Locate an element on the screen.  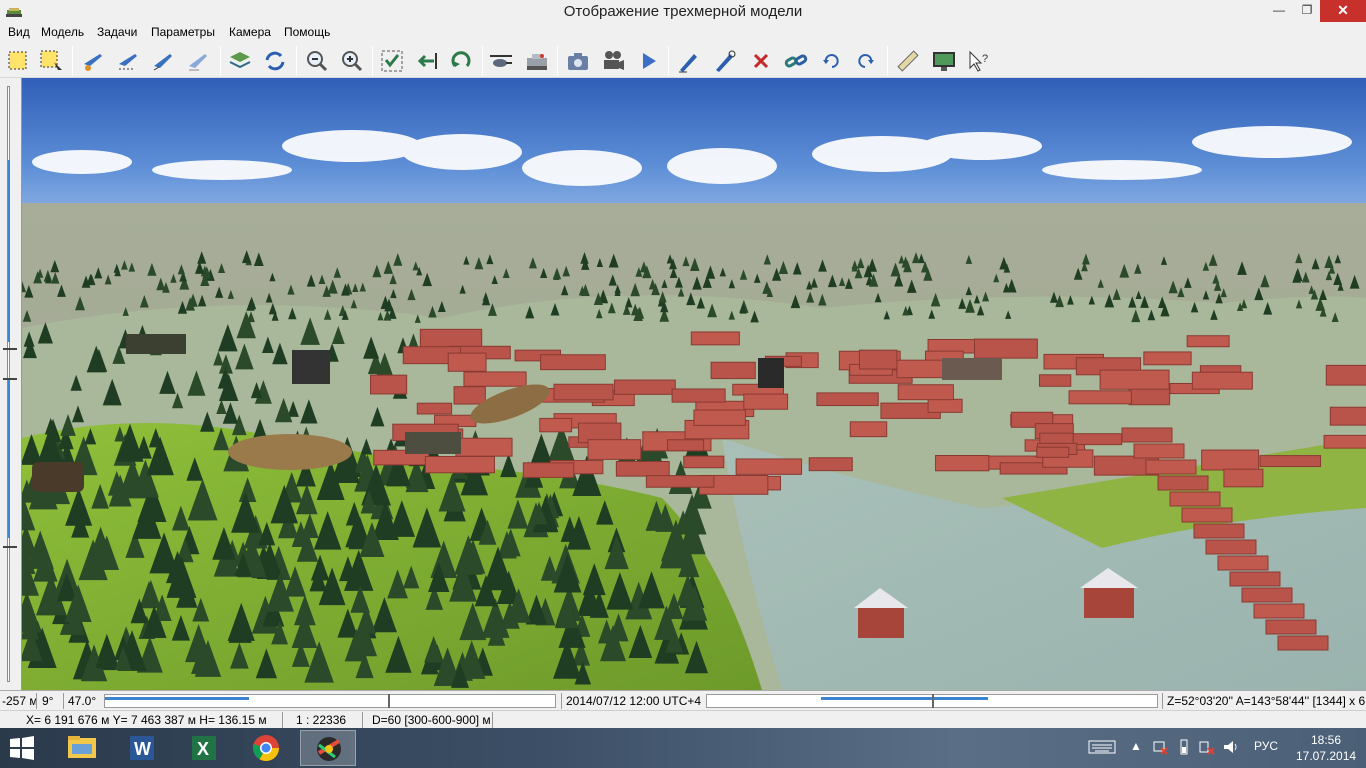
maximize-button: ❐ is located at coordinates (1307, 11).